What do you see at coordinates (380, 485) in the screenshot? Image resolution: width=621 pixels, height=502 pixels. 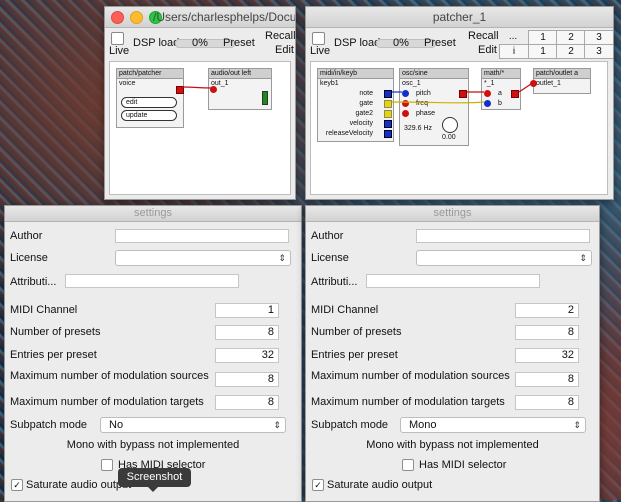 I see `saturate-label: Saturate audio output` at bounding box center [380, 485].